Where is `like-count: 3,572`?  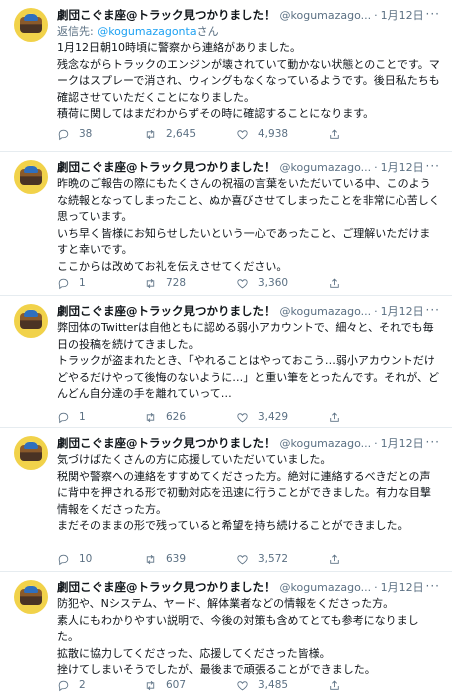 like-count: 3,572 is located at coordinates (273, 559).